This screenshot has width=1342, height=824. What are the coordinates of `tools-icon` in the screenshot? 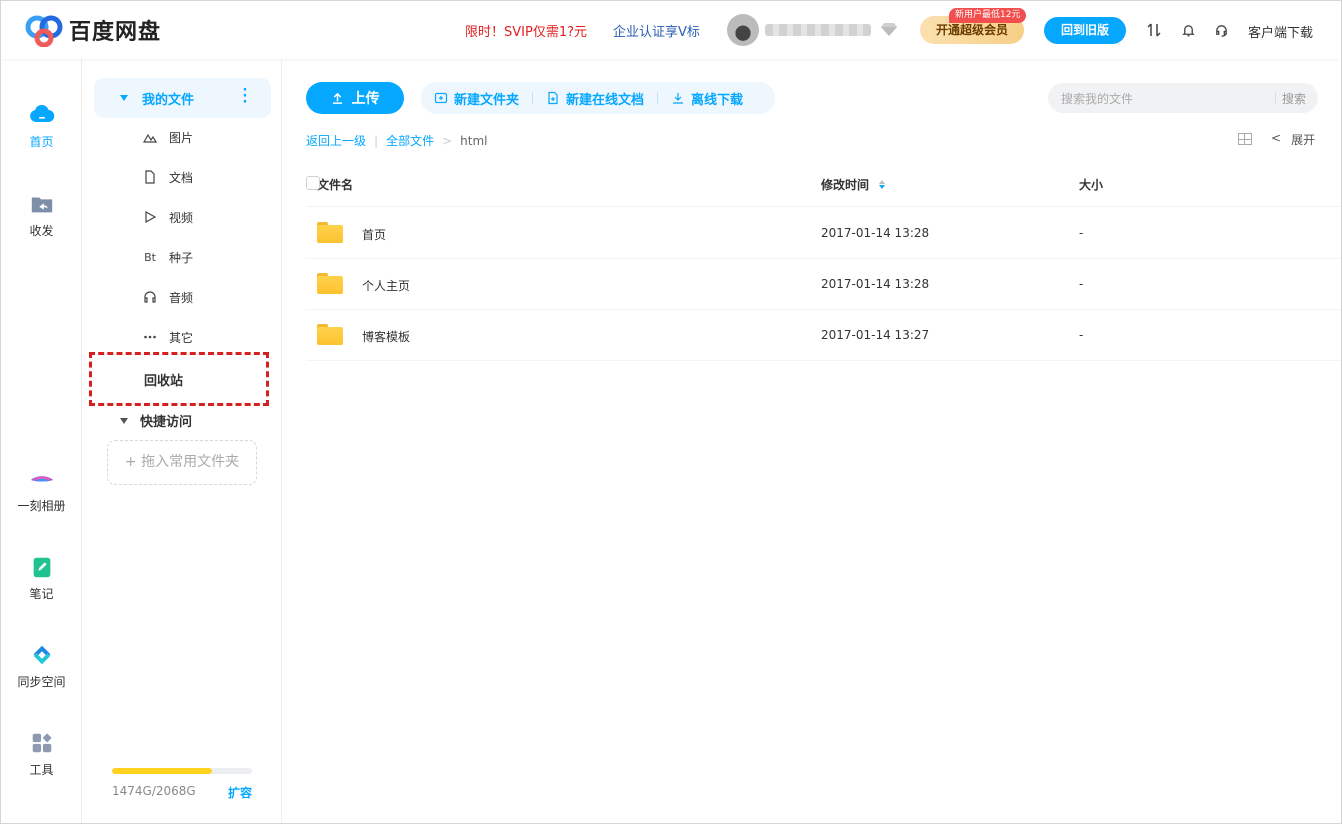 It's located at (42, 743).